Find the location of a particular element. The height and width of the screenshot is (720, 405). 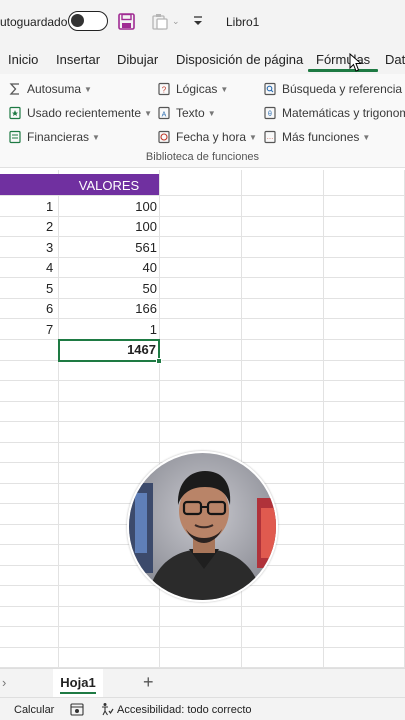

logicas-label: Lógicas is located at coordinates (197, 89).